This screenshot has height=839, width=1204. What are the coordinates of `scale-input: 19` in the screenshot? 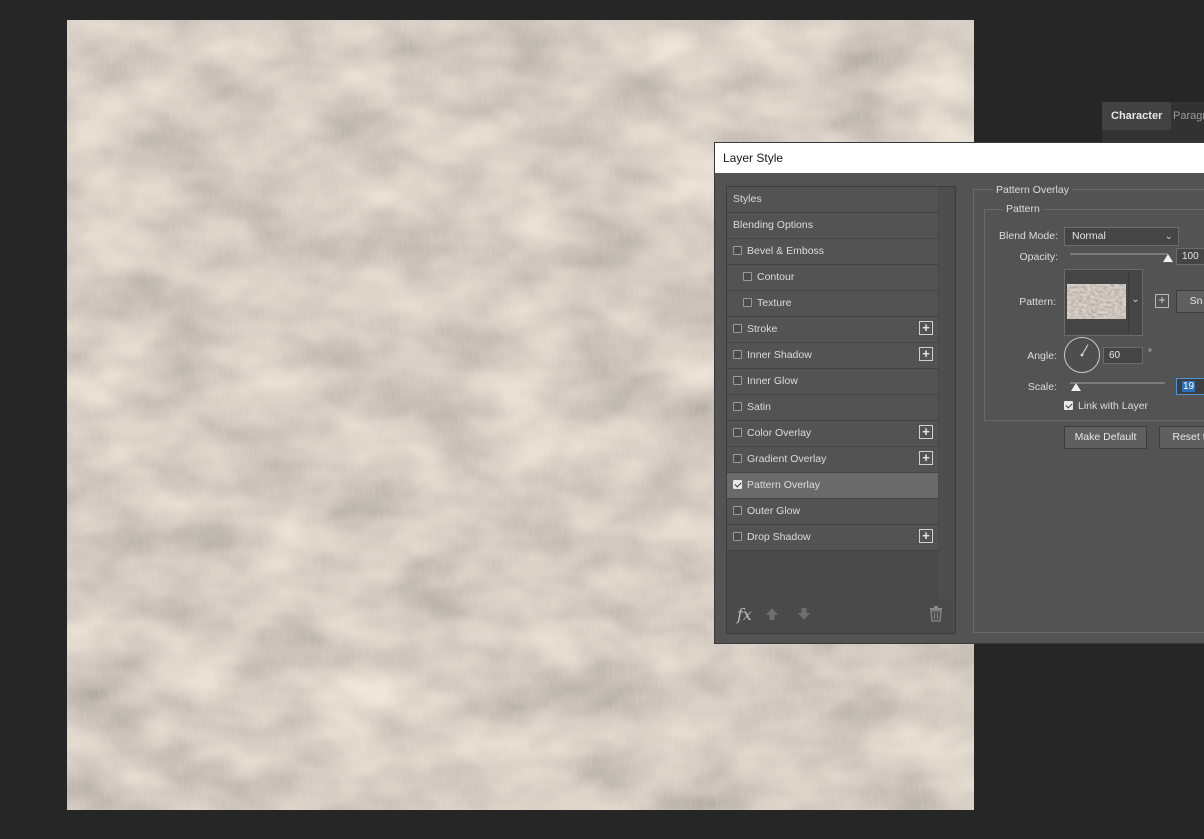 It's located at (1190, 386).